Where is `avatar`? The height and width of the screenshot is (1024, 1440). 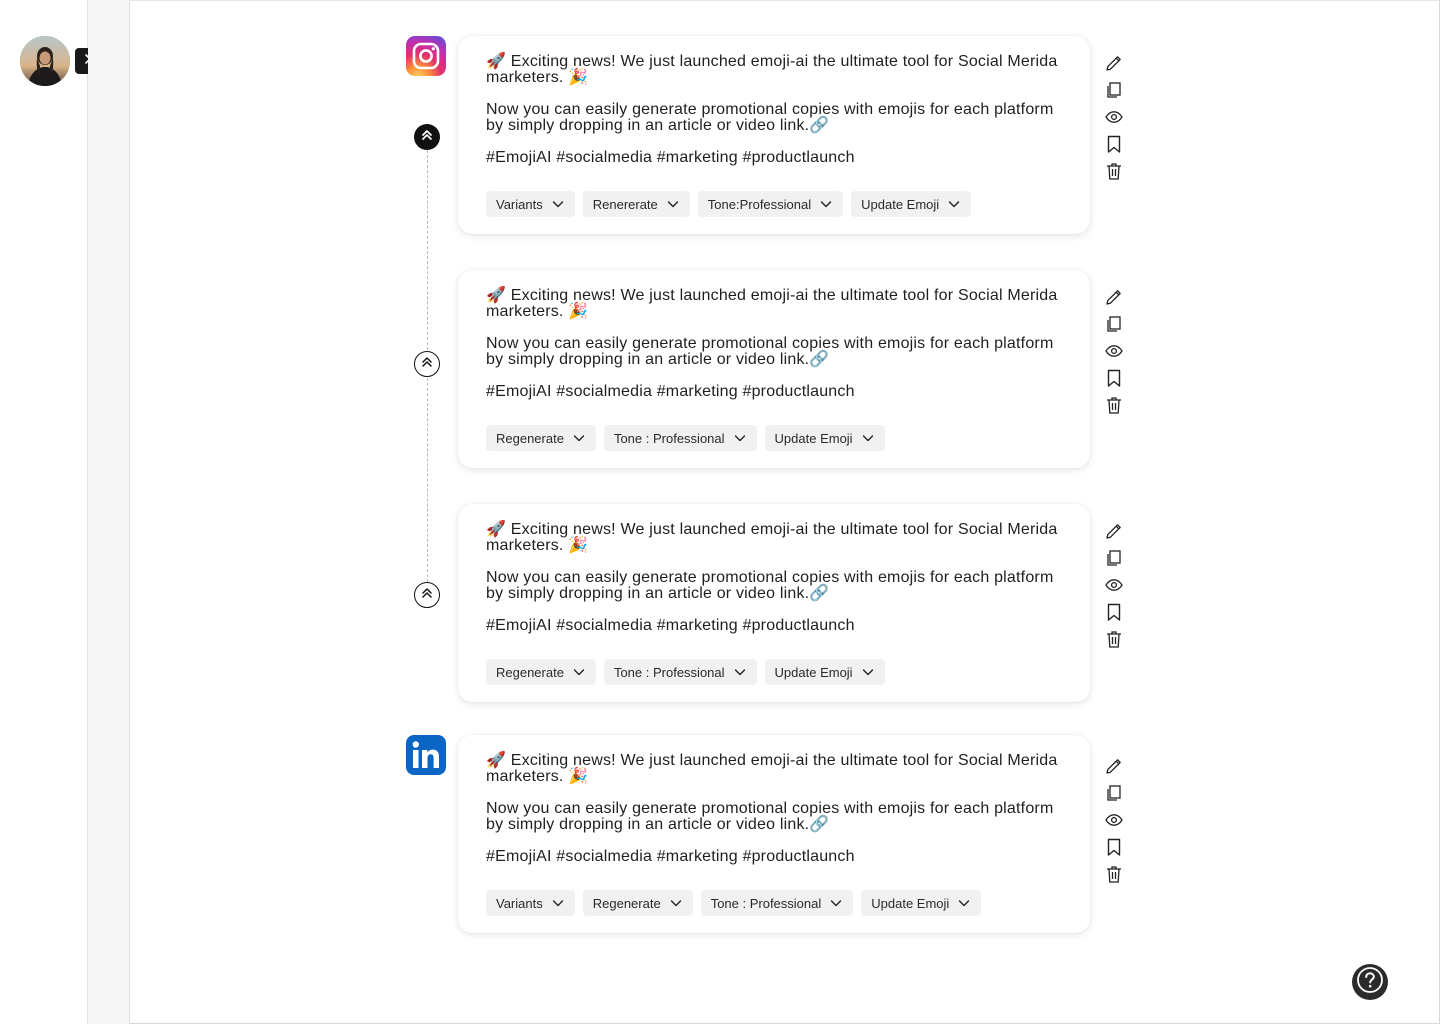
avatar is located at coordinates (45, 61).